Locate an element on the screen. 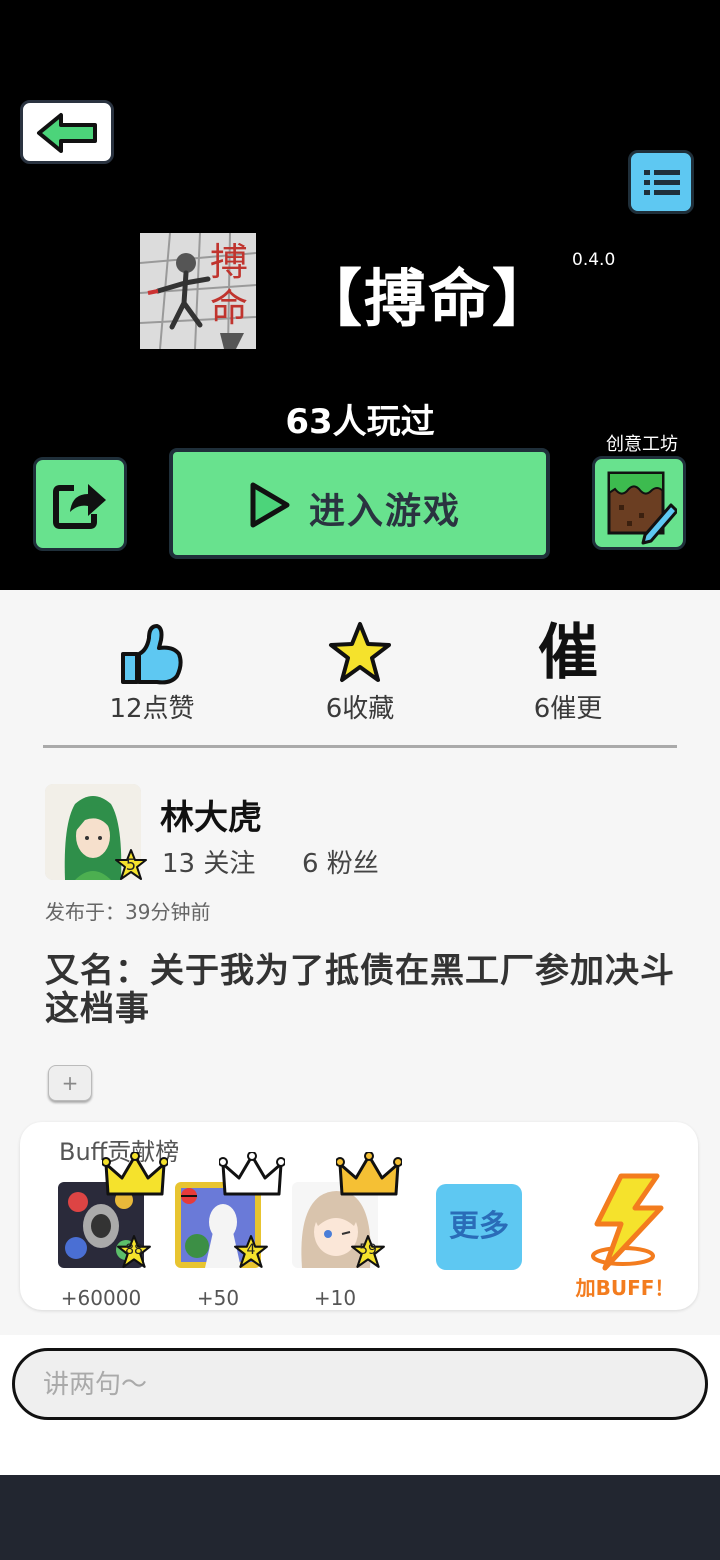 The image size is (720, 1560). game-cover-image: 搏命 is located at coordinates (198, 291).